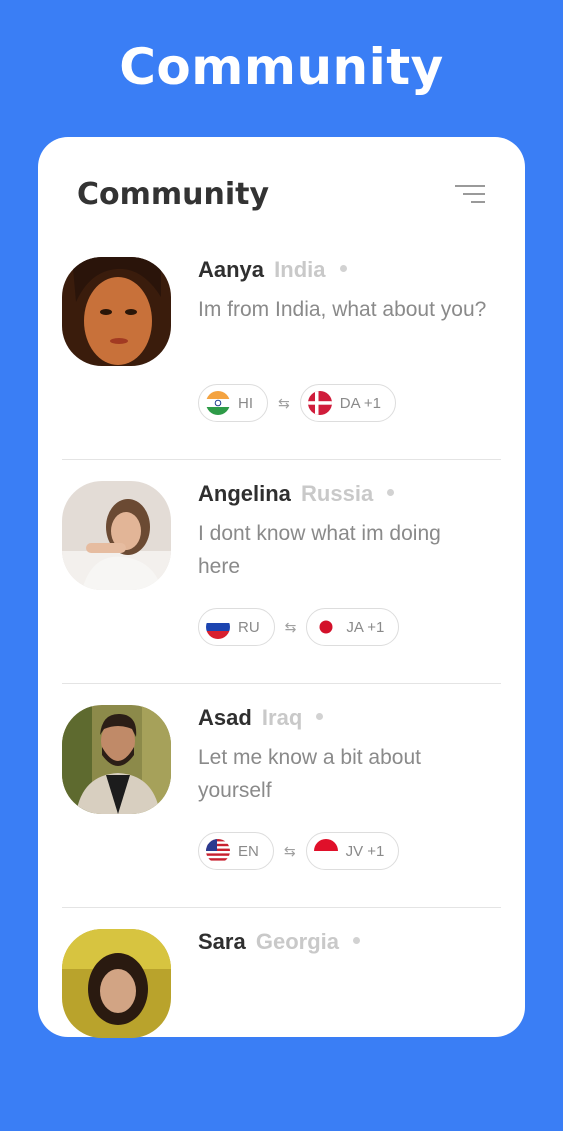  Describe the element at coordinates (365, 851) in the screenshot. I see `learning-language-code: JV +1` at that location.